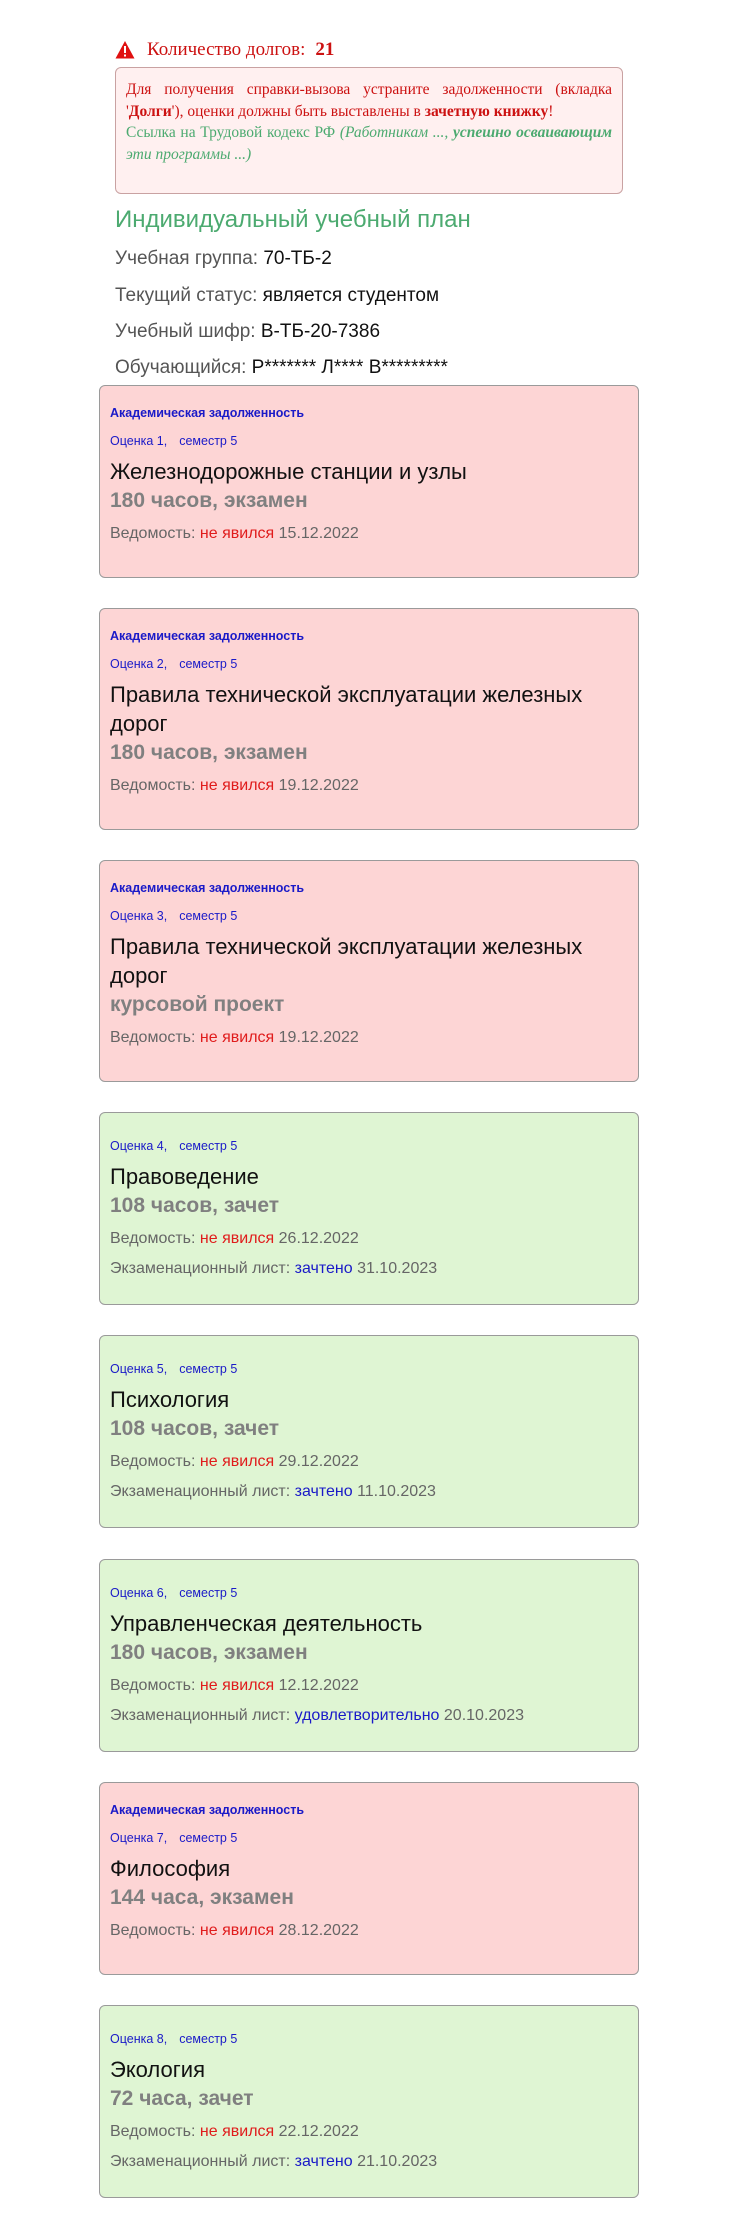 This screenshot has width=737, height=2227. What do you see at coordinates (125, 50) in the screenshot?
I see `warning-icon` at bounding box center [125, 50].